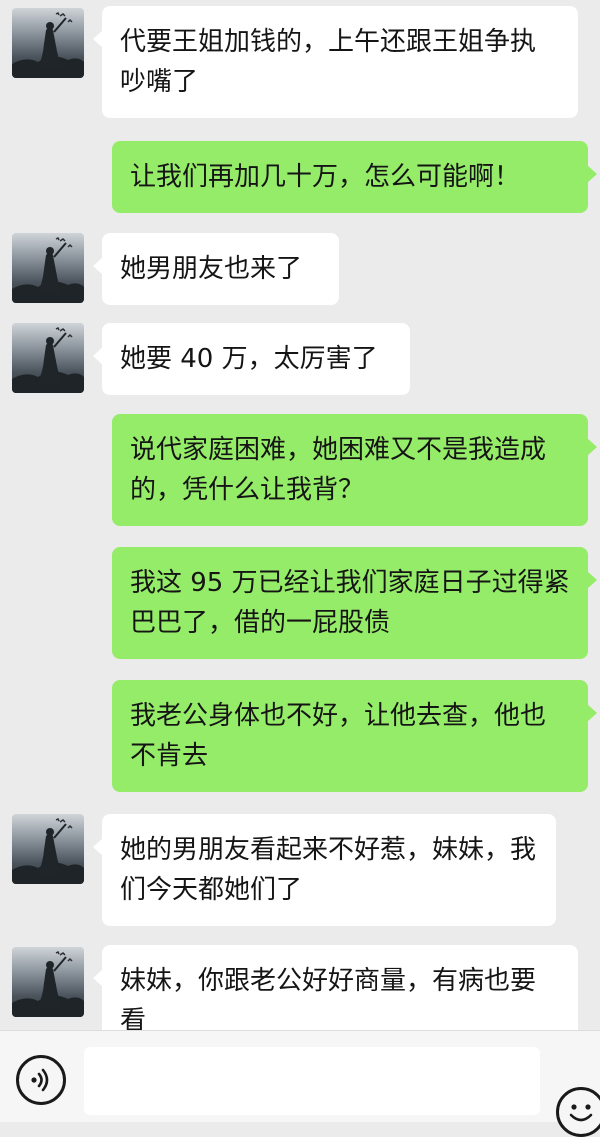 Image resolution: width=600 pixels, height=1137 pixels. I want to click on emoji-button, so click(578, 1112).